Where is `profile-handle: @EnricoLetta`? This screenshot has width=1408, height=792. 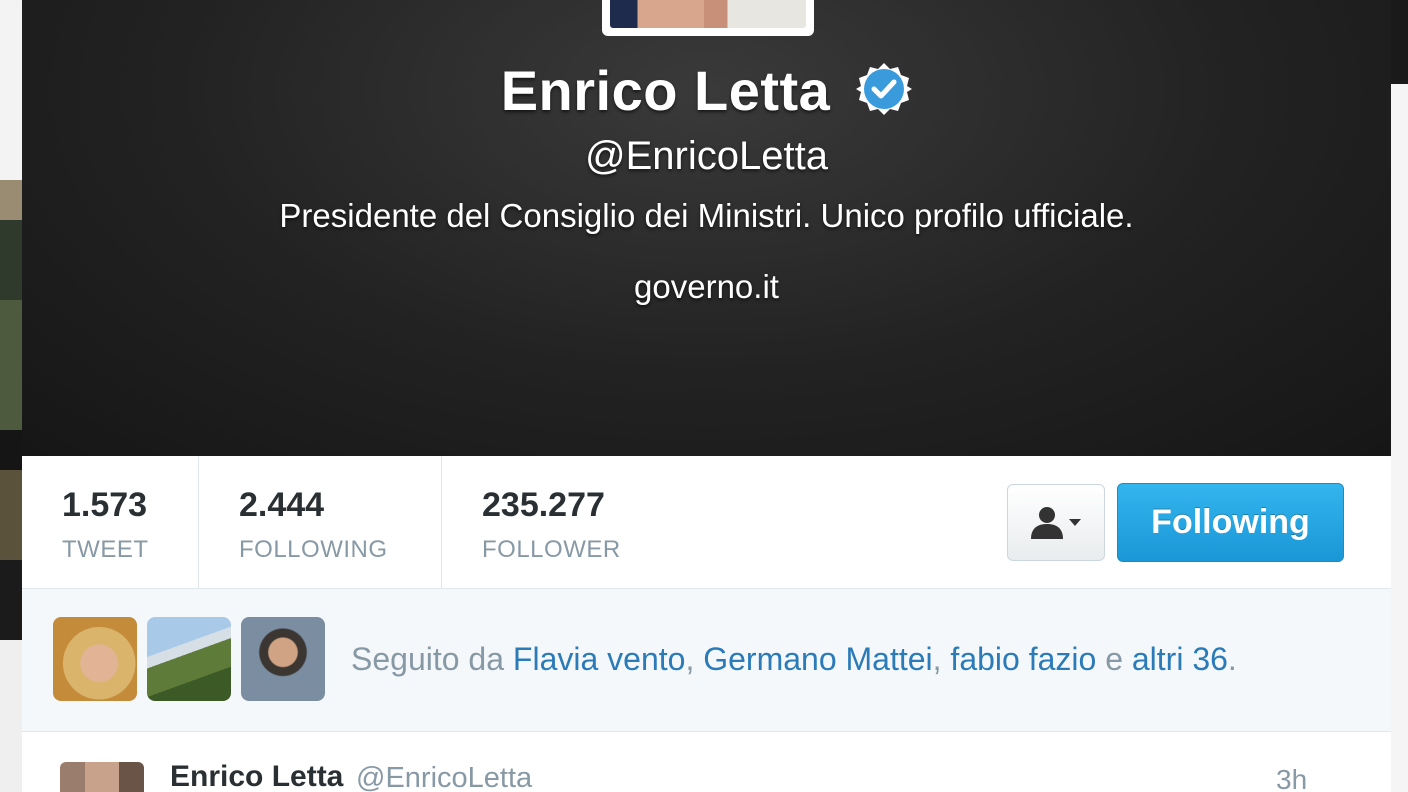 profile-handle: @EnricoLetta is located at coordinates (706, 156).